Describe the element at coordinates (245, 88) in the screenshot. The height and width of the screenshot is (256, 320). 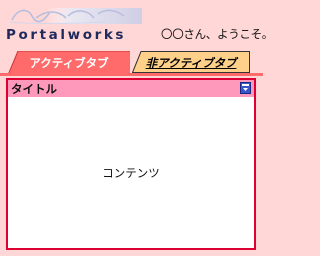
I see `window-icon` at that location.